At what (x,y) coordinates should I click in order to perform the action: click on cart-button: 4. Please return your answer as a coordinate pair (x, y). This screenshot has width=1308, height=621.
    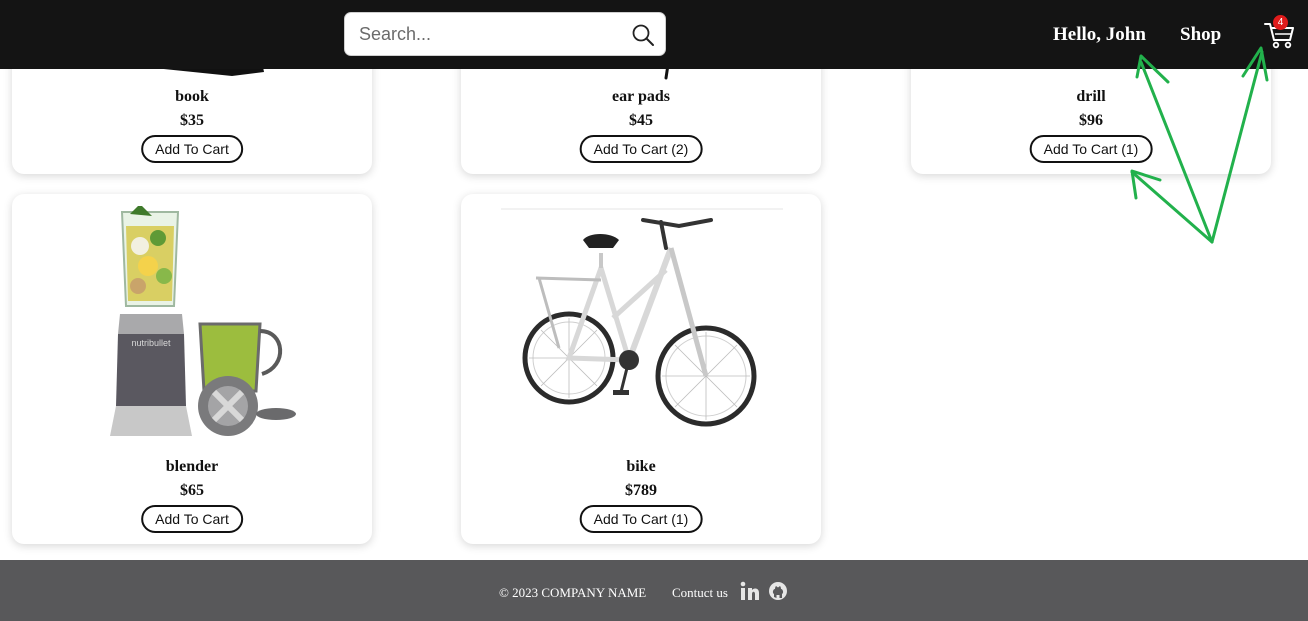
    Looking at the image, I should click on (1279, 32).